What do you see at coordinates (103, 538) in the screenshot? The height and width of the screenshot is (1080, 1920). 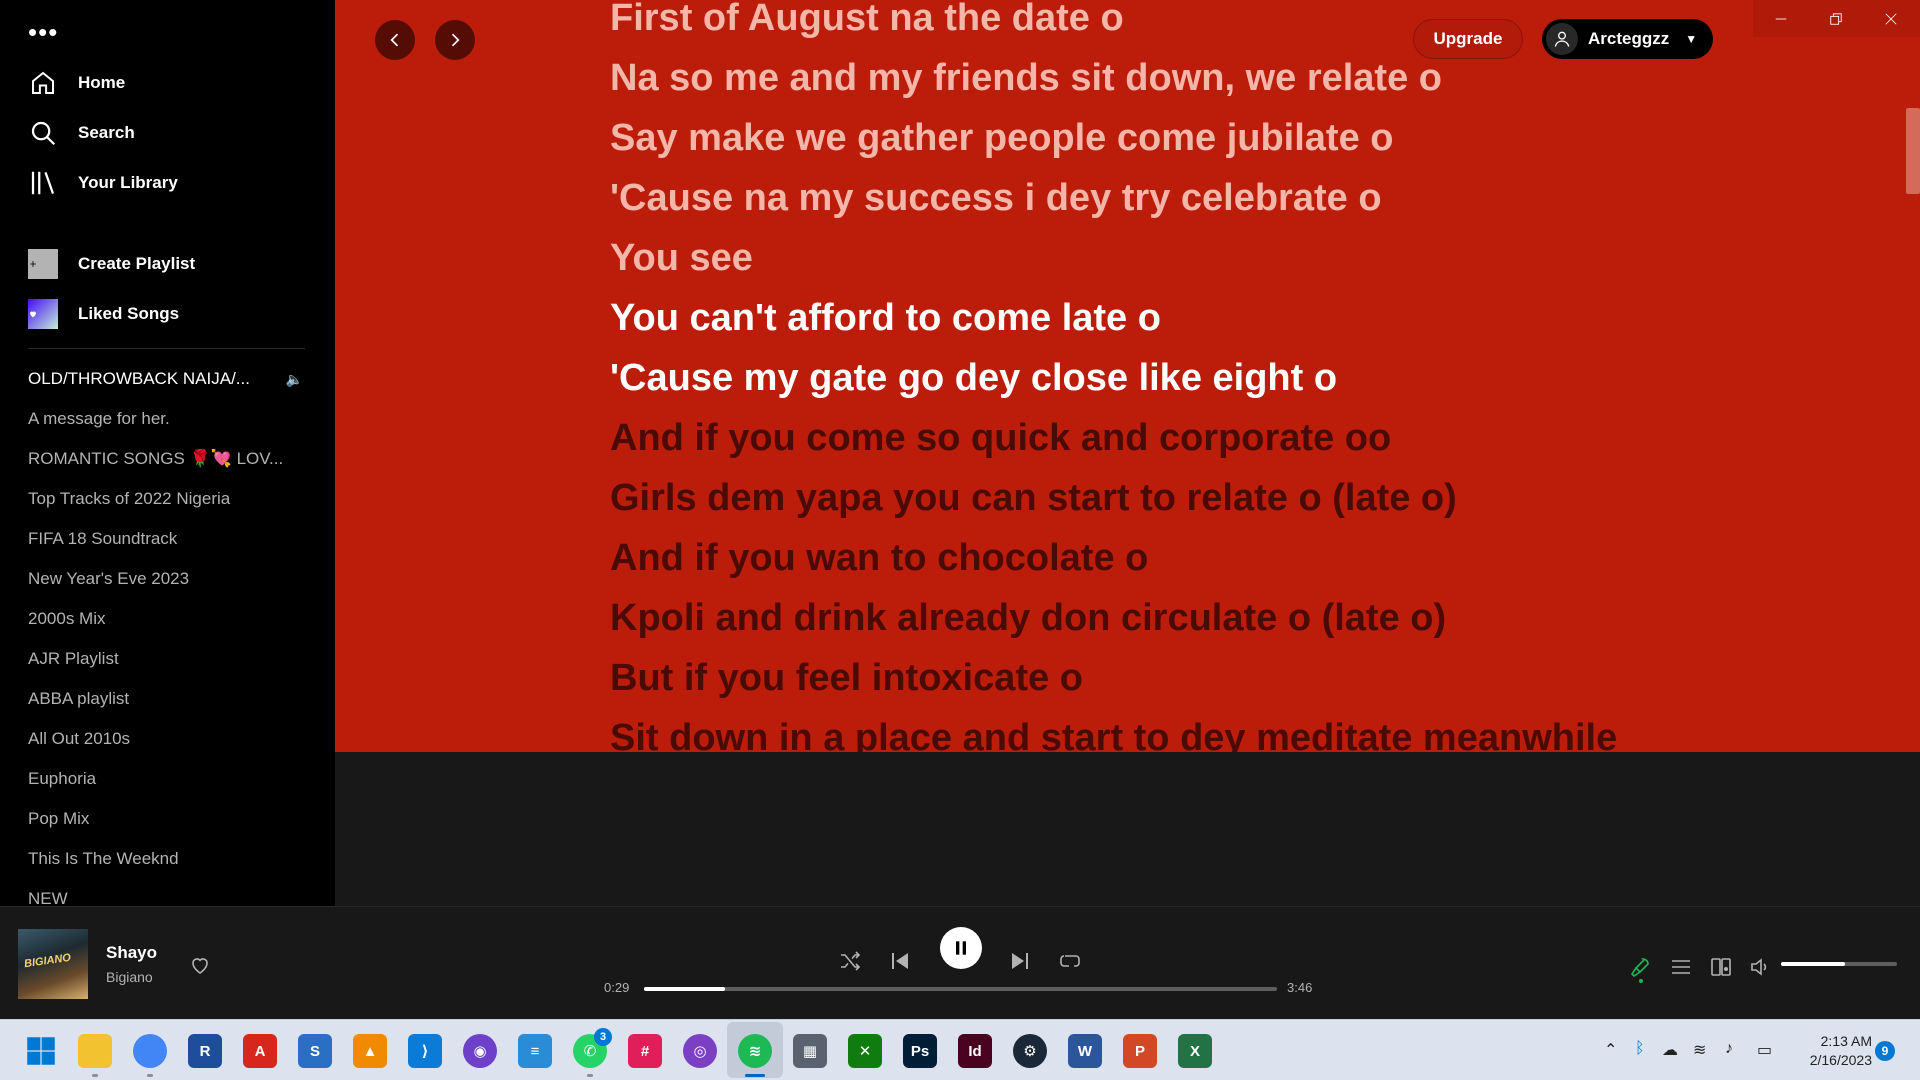 I see `playlist-label: FIFA 18 Soundtrack` at bounding box center [103, 538].